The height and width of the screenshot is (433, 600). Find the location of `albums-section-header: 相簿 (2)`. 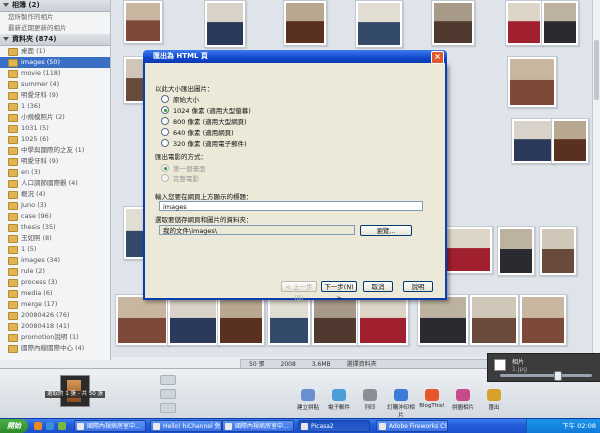

albums-section-header: 相簿 (2) is located at coordinates (55, 6).